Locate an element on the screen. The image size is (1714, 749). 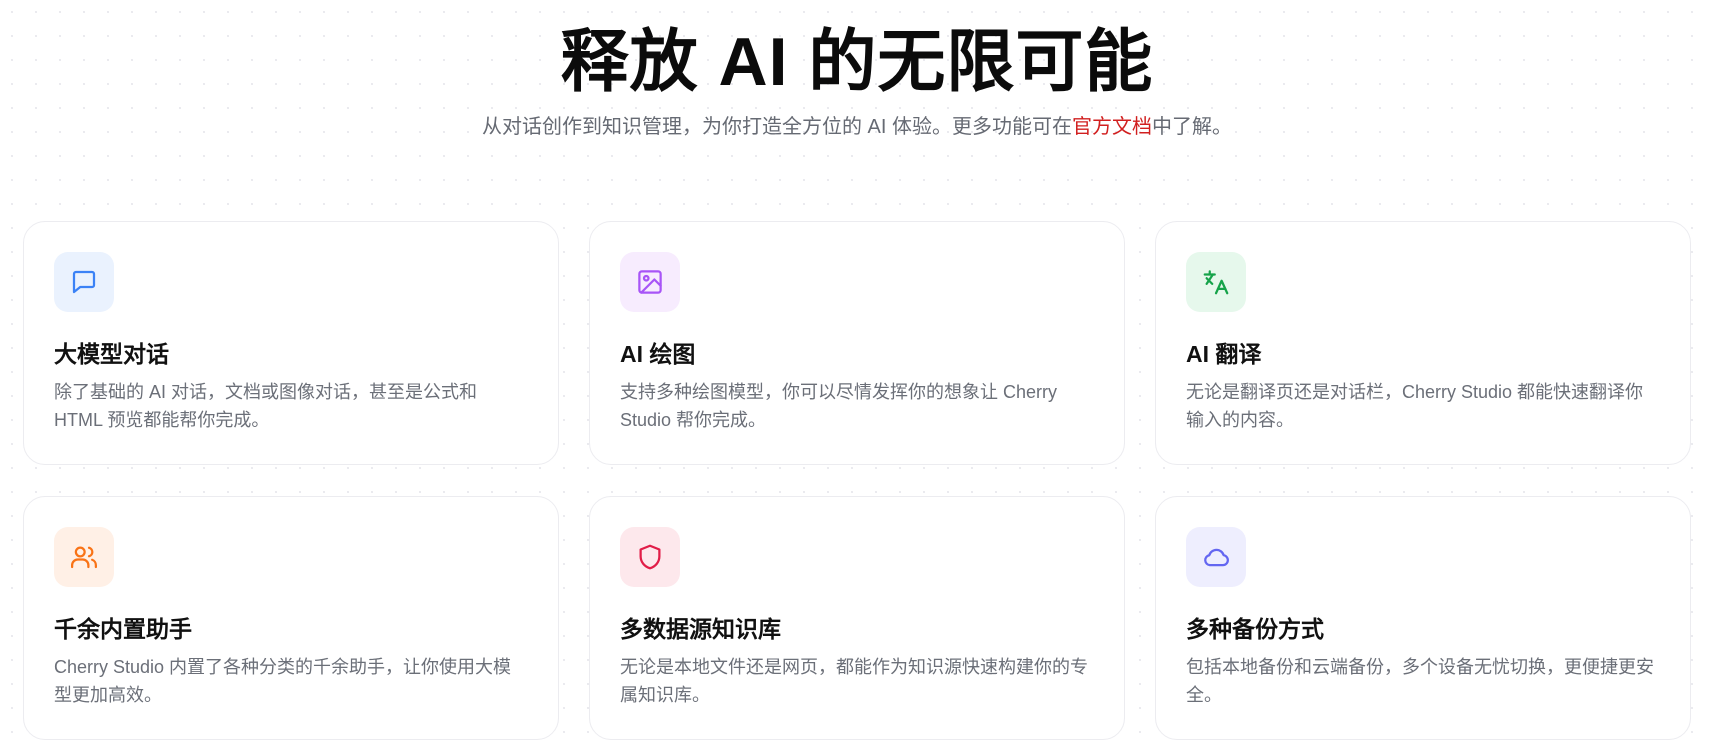
feature-description: Cherry Studio 内置了各种分类的千余助手，让你使用大模型更加高效。 is located at coordinates (283, 681).